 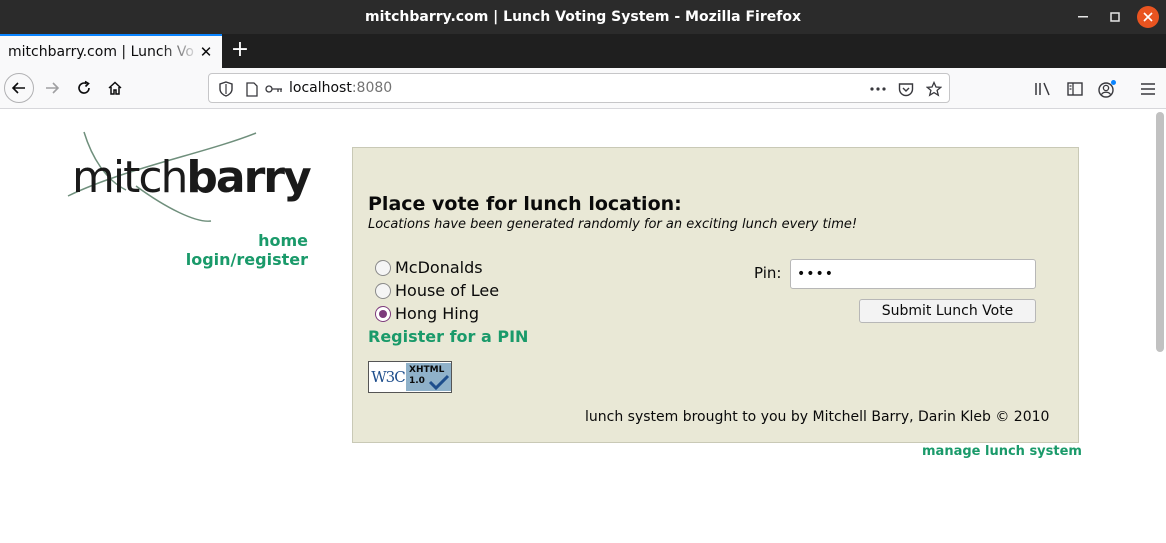 What do you see at coordinates (229, 259) in the screenshot?
I see `login-register-link: login/register` at bounding box center [229, 259].